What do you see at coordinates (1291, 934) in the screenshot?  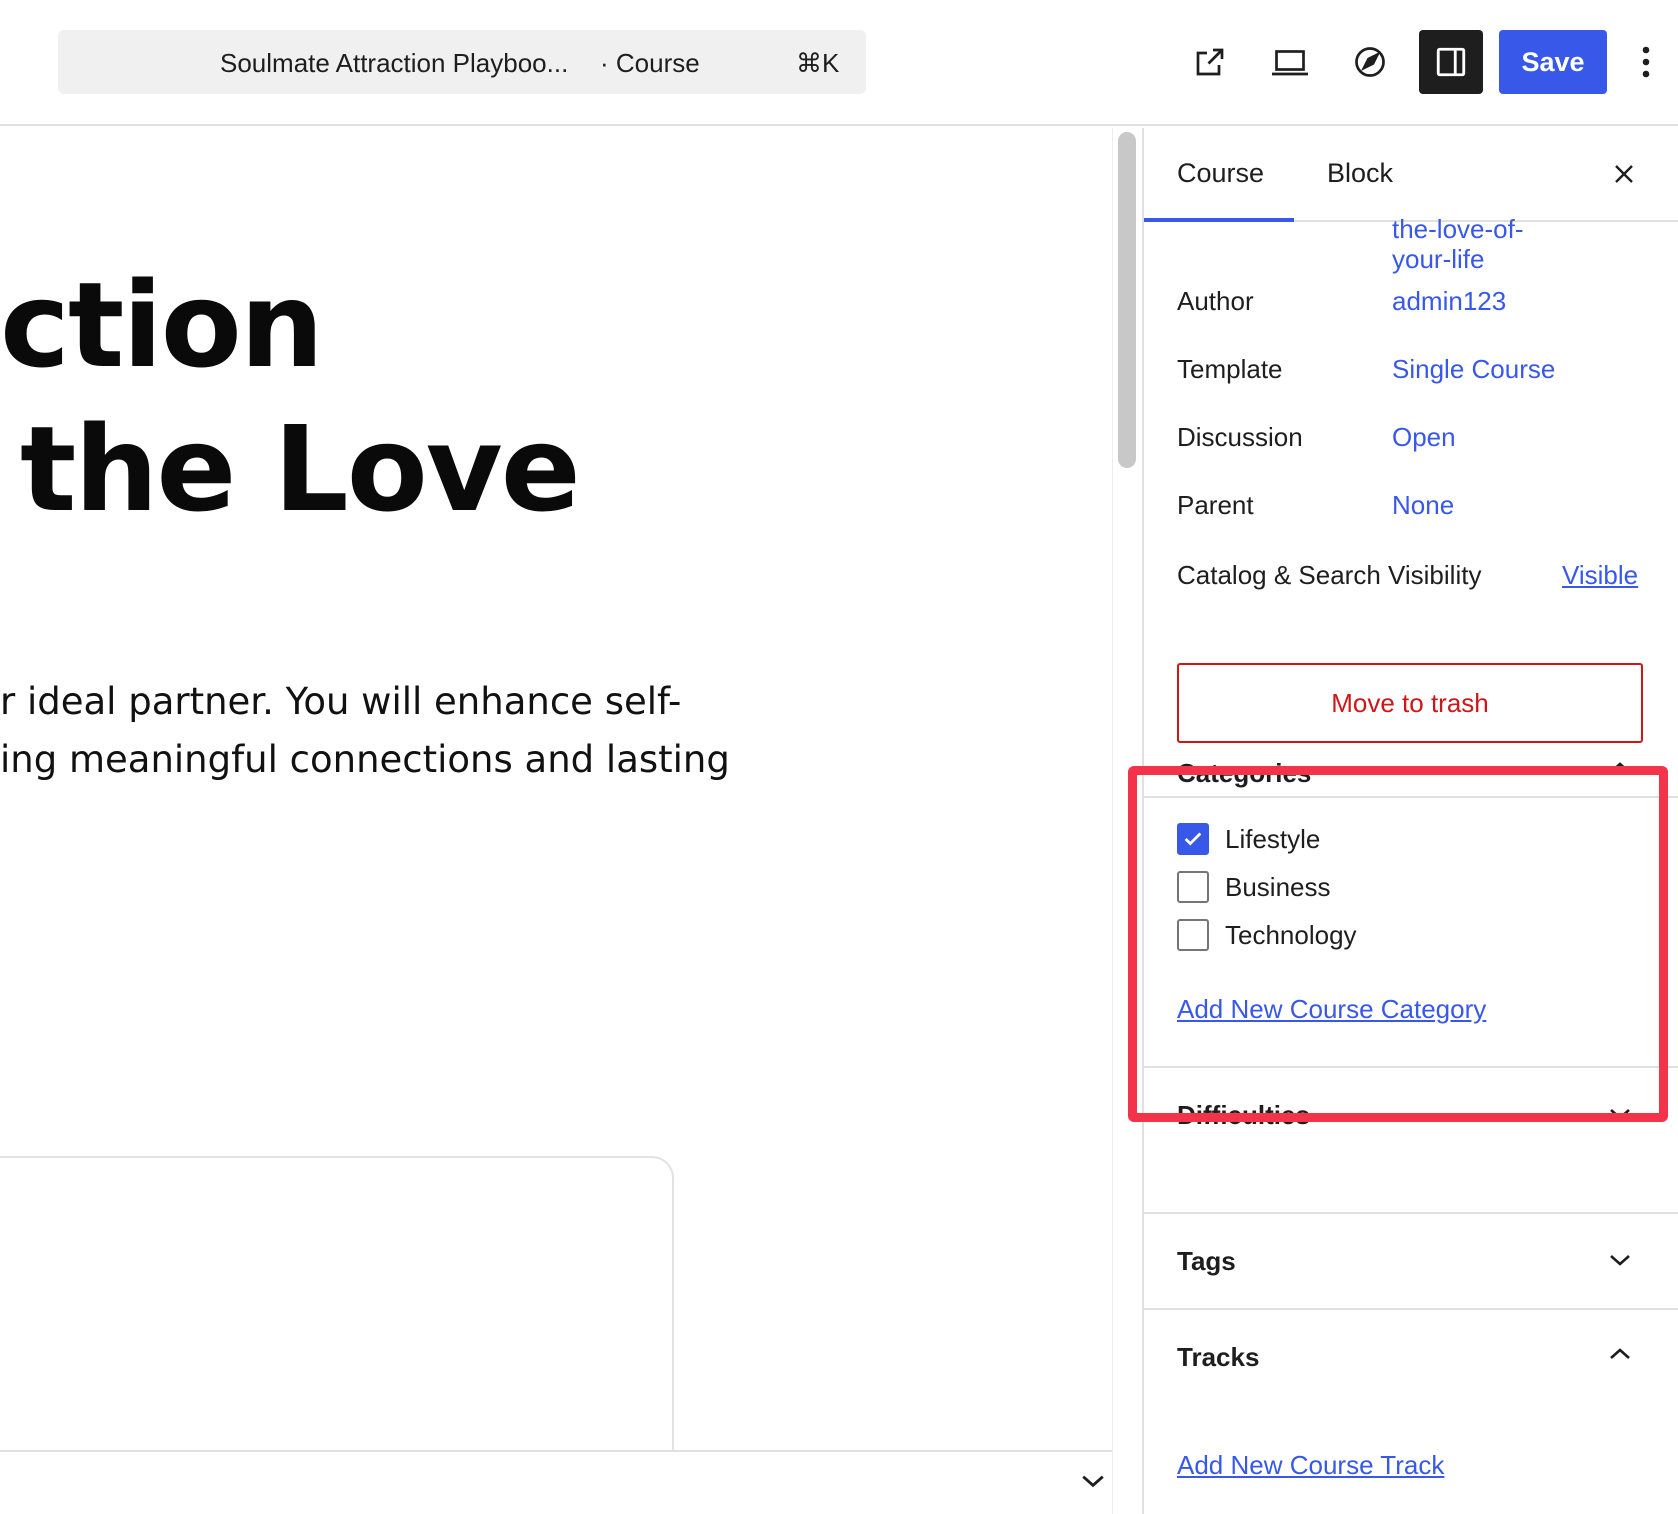 I see `category-label: Technology` at bounding box center [1291, 934].